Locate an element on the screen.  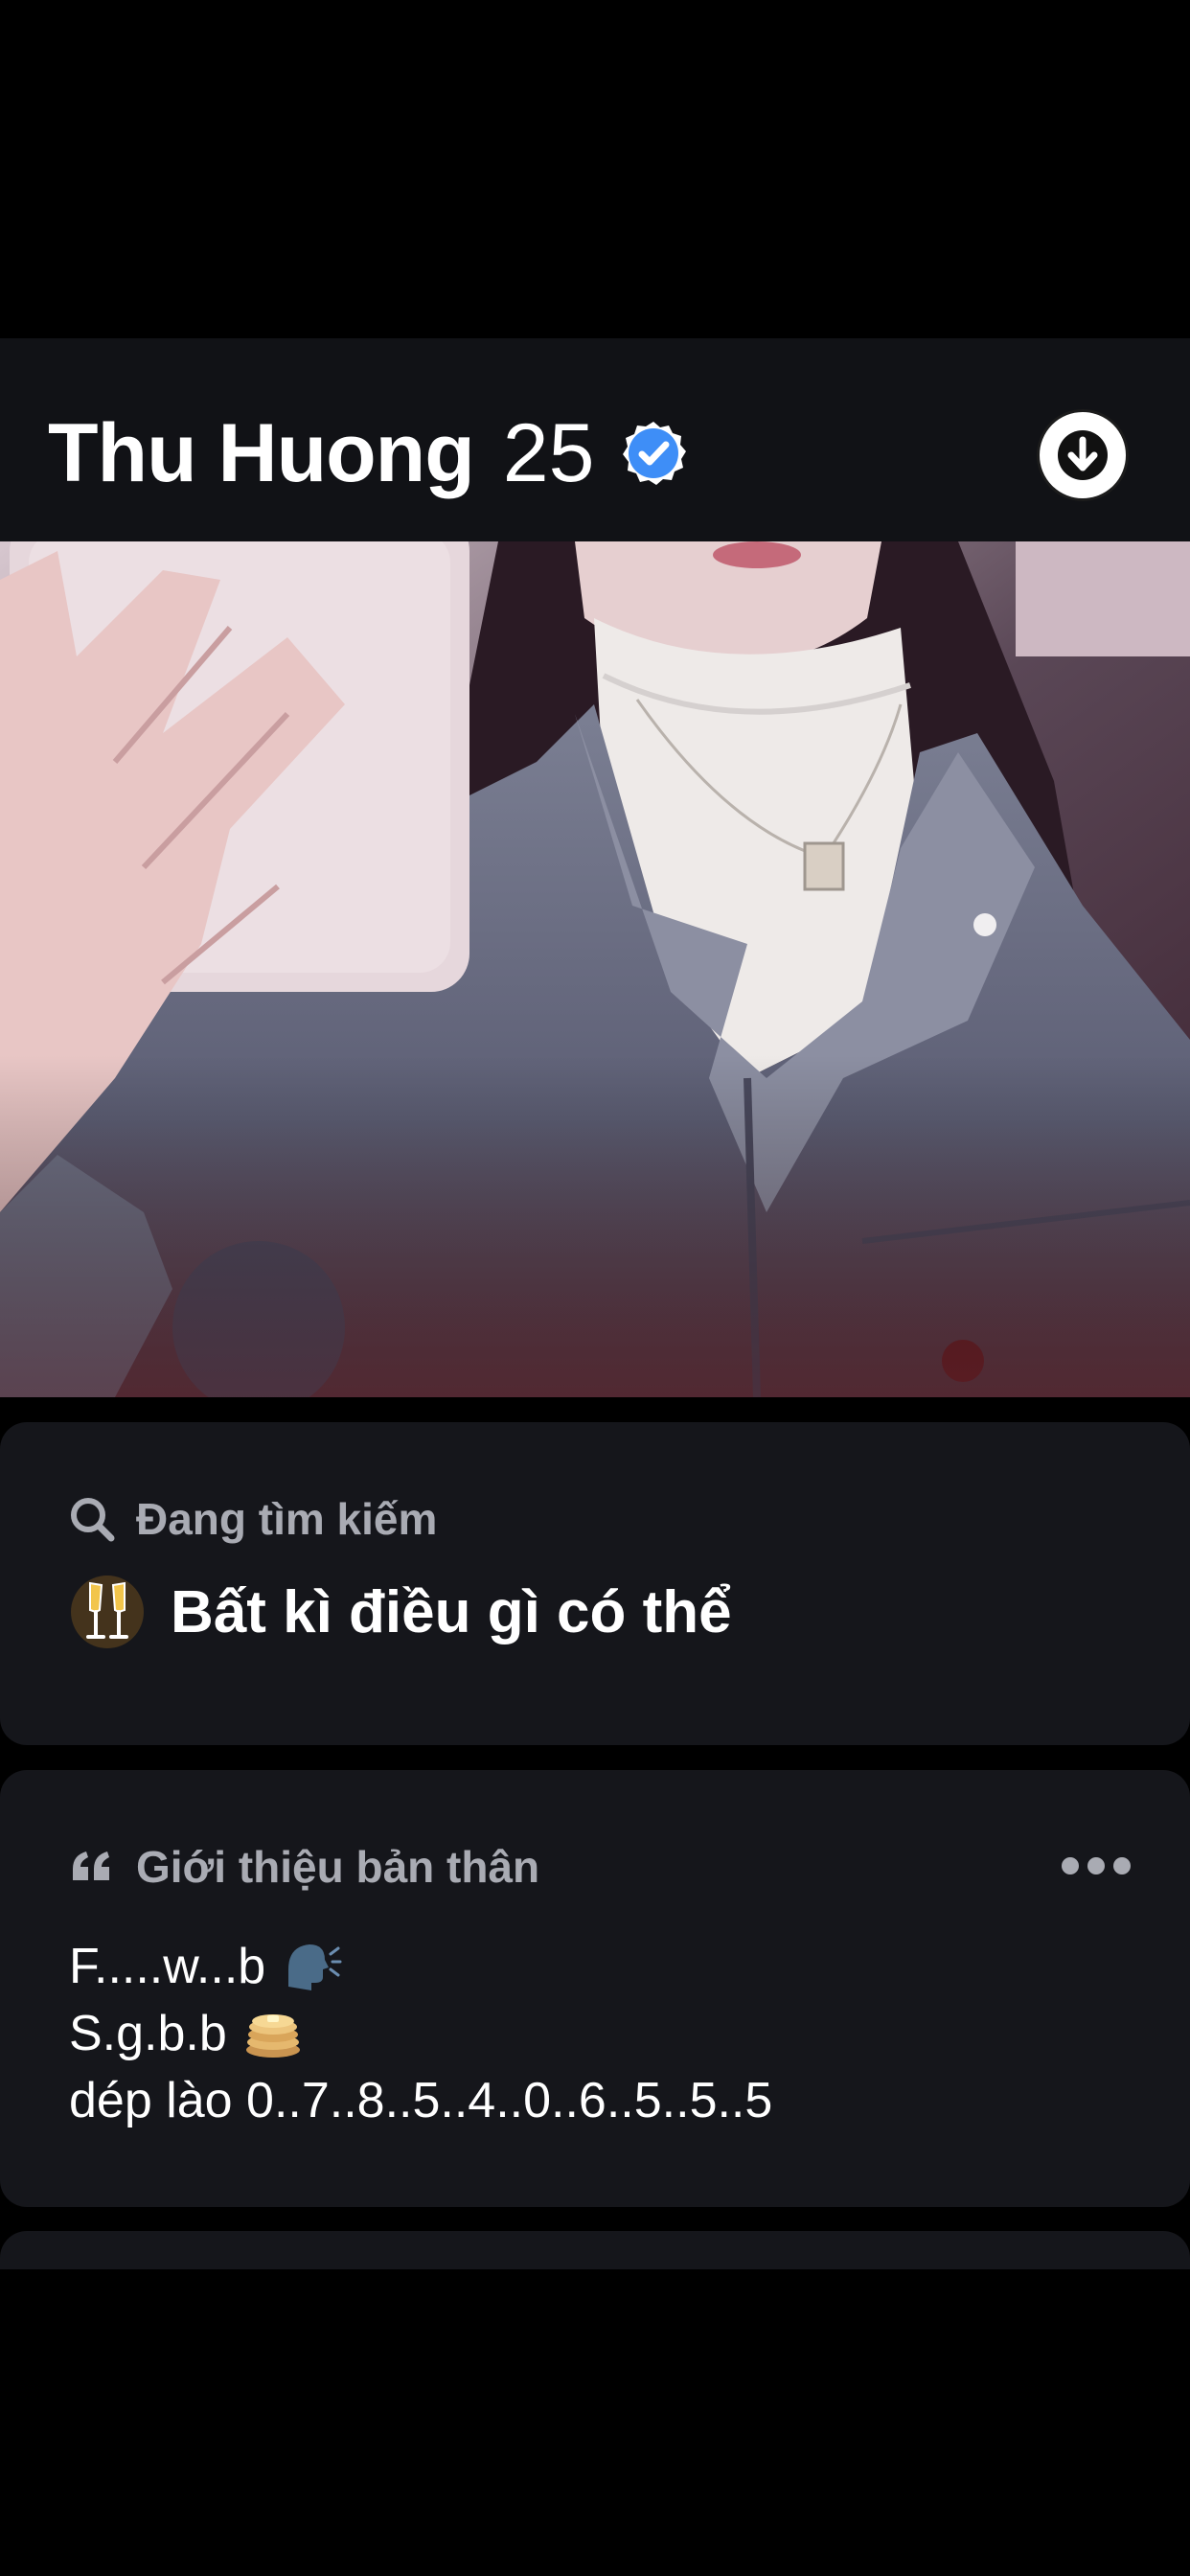
about-me-label: Giới thiệu bản thân is located at coordinates (338, 1867).